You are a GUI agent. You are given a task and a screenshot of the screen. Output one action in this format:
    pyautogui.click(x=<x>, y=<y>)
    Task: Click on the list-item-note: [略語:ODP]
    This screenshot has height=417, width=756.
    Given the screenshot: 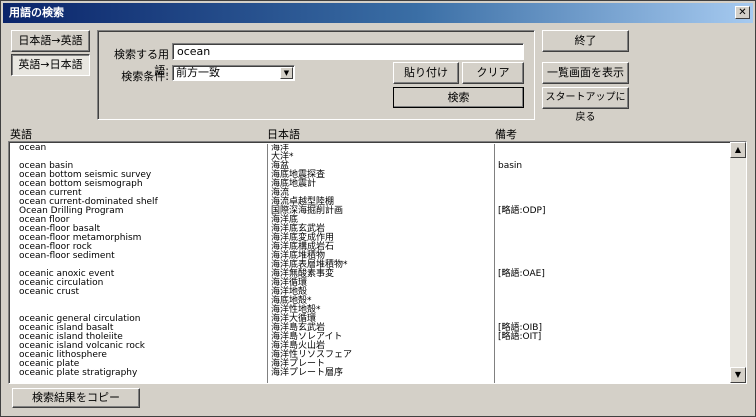 What is the action you would take?
    pyautogui.click(x=616, y=211)
    